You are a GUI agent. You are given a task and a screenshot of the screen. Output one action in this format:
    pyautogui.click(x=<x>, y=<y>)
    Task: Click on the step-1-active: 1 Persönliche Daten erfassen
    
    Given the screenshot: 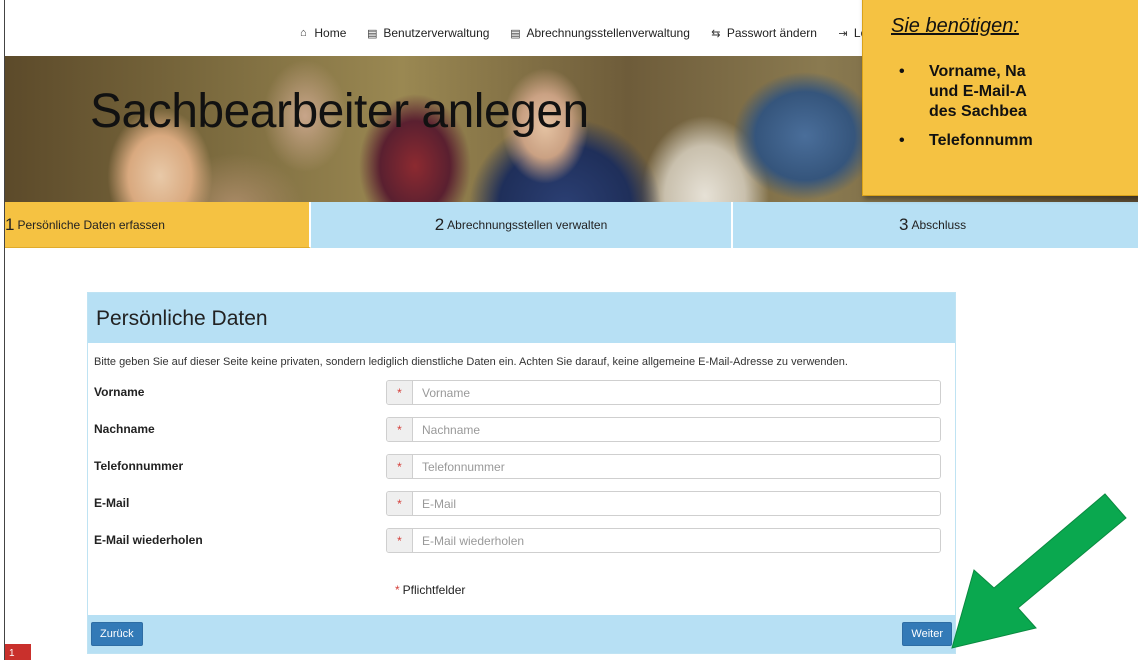 What is the action you would take?
    pyautogui.click(x=158, y=225)
    